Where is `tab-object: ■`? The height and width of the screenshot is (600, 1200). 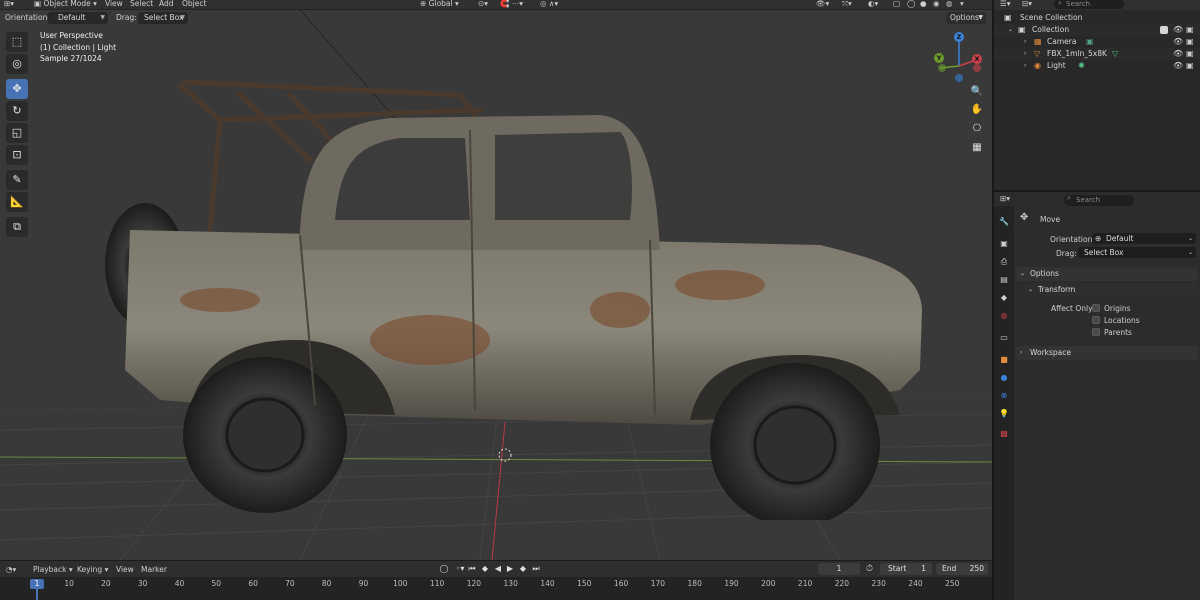 tab-object: ■ is located at coordinates (1004, 360).